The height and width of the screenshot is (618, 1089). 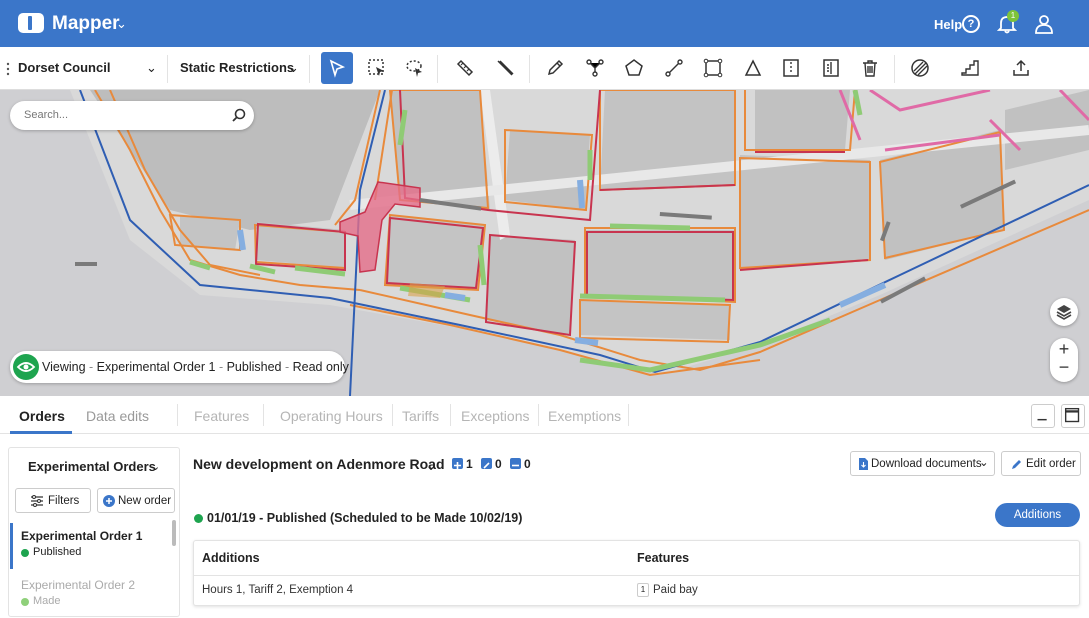 I want to click on triangle-icon, so click(x=753, y=67).